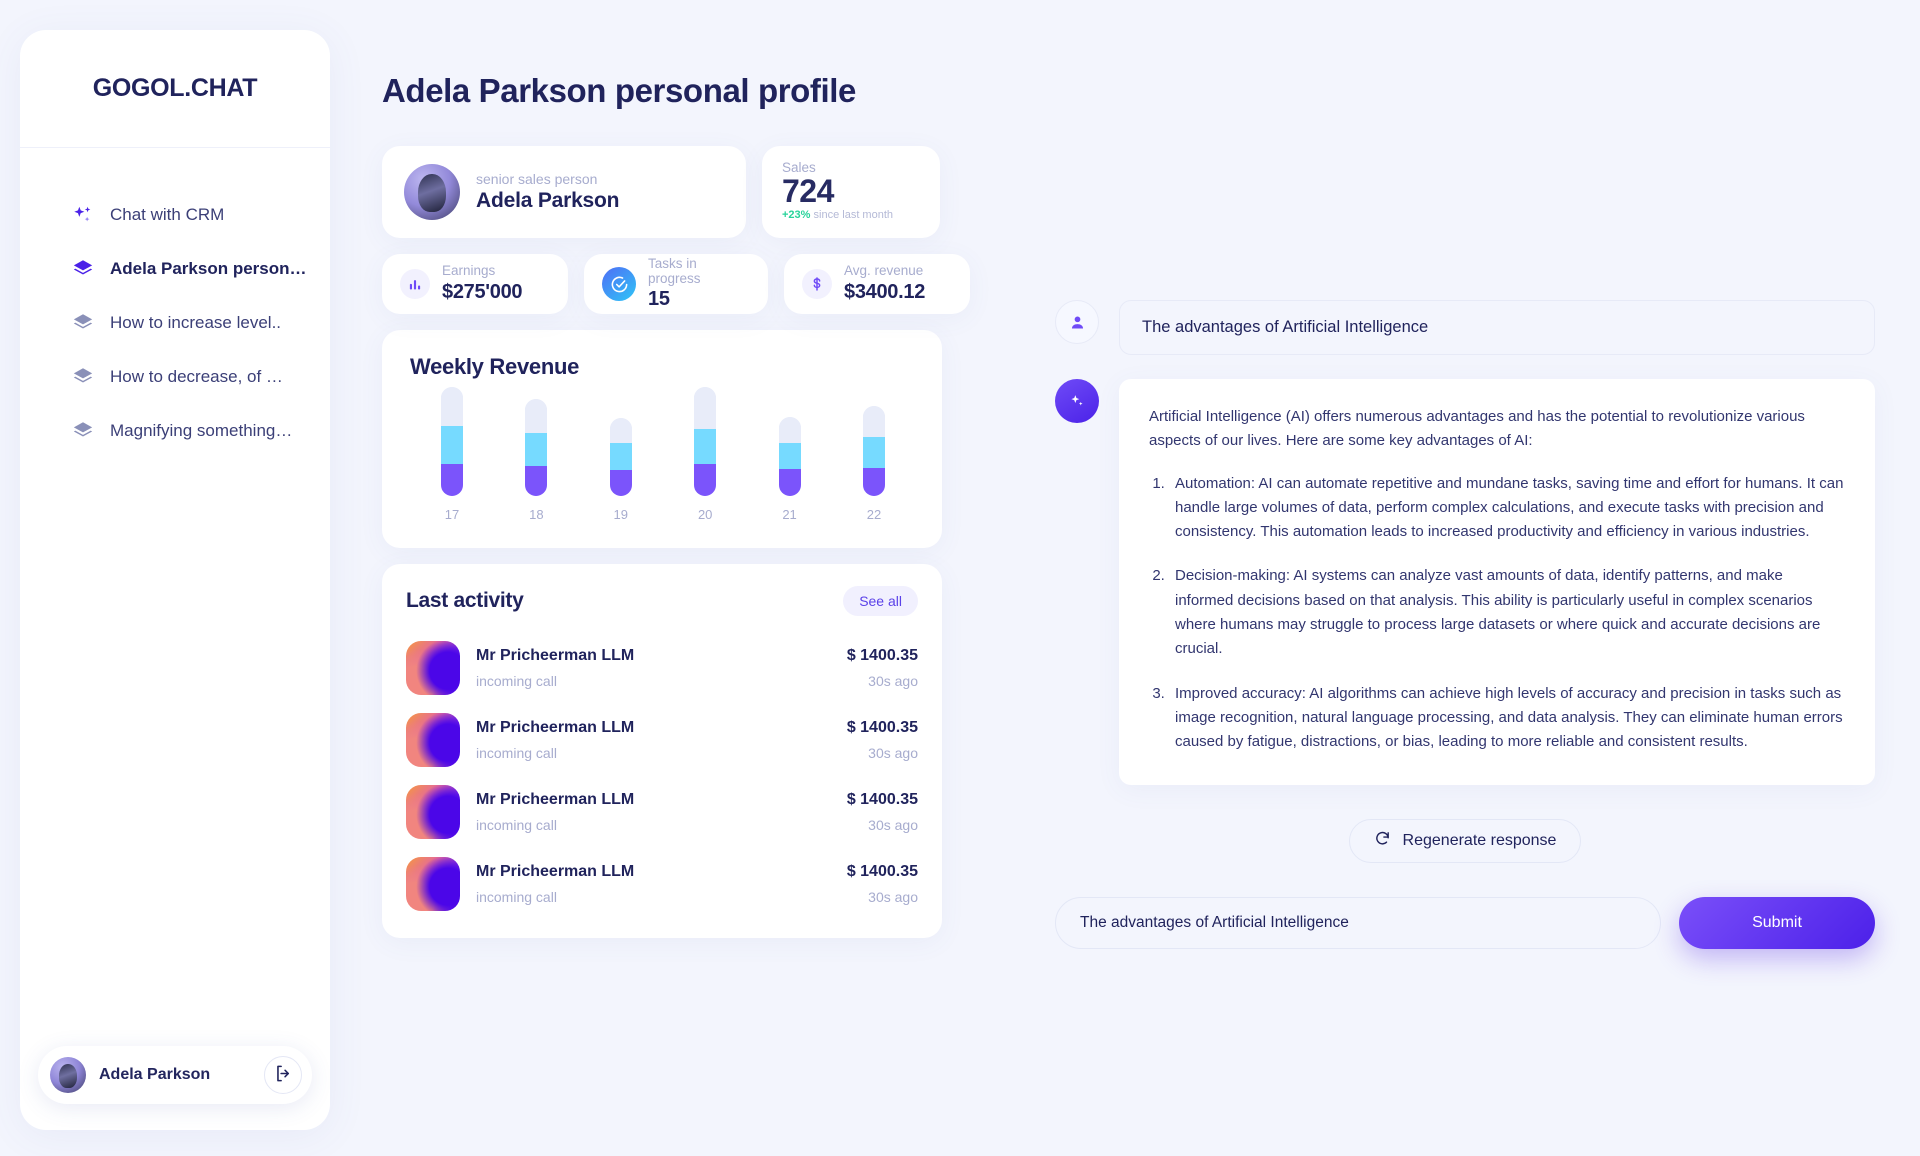 The width and height of the screenshot is (1920, 1156). I want to click on profile-name: Adela Parkson, so click(548, 200).